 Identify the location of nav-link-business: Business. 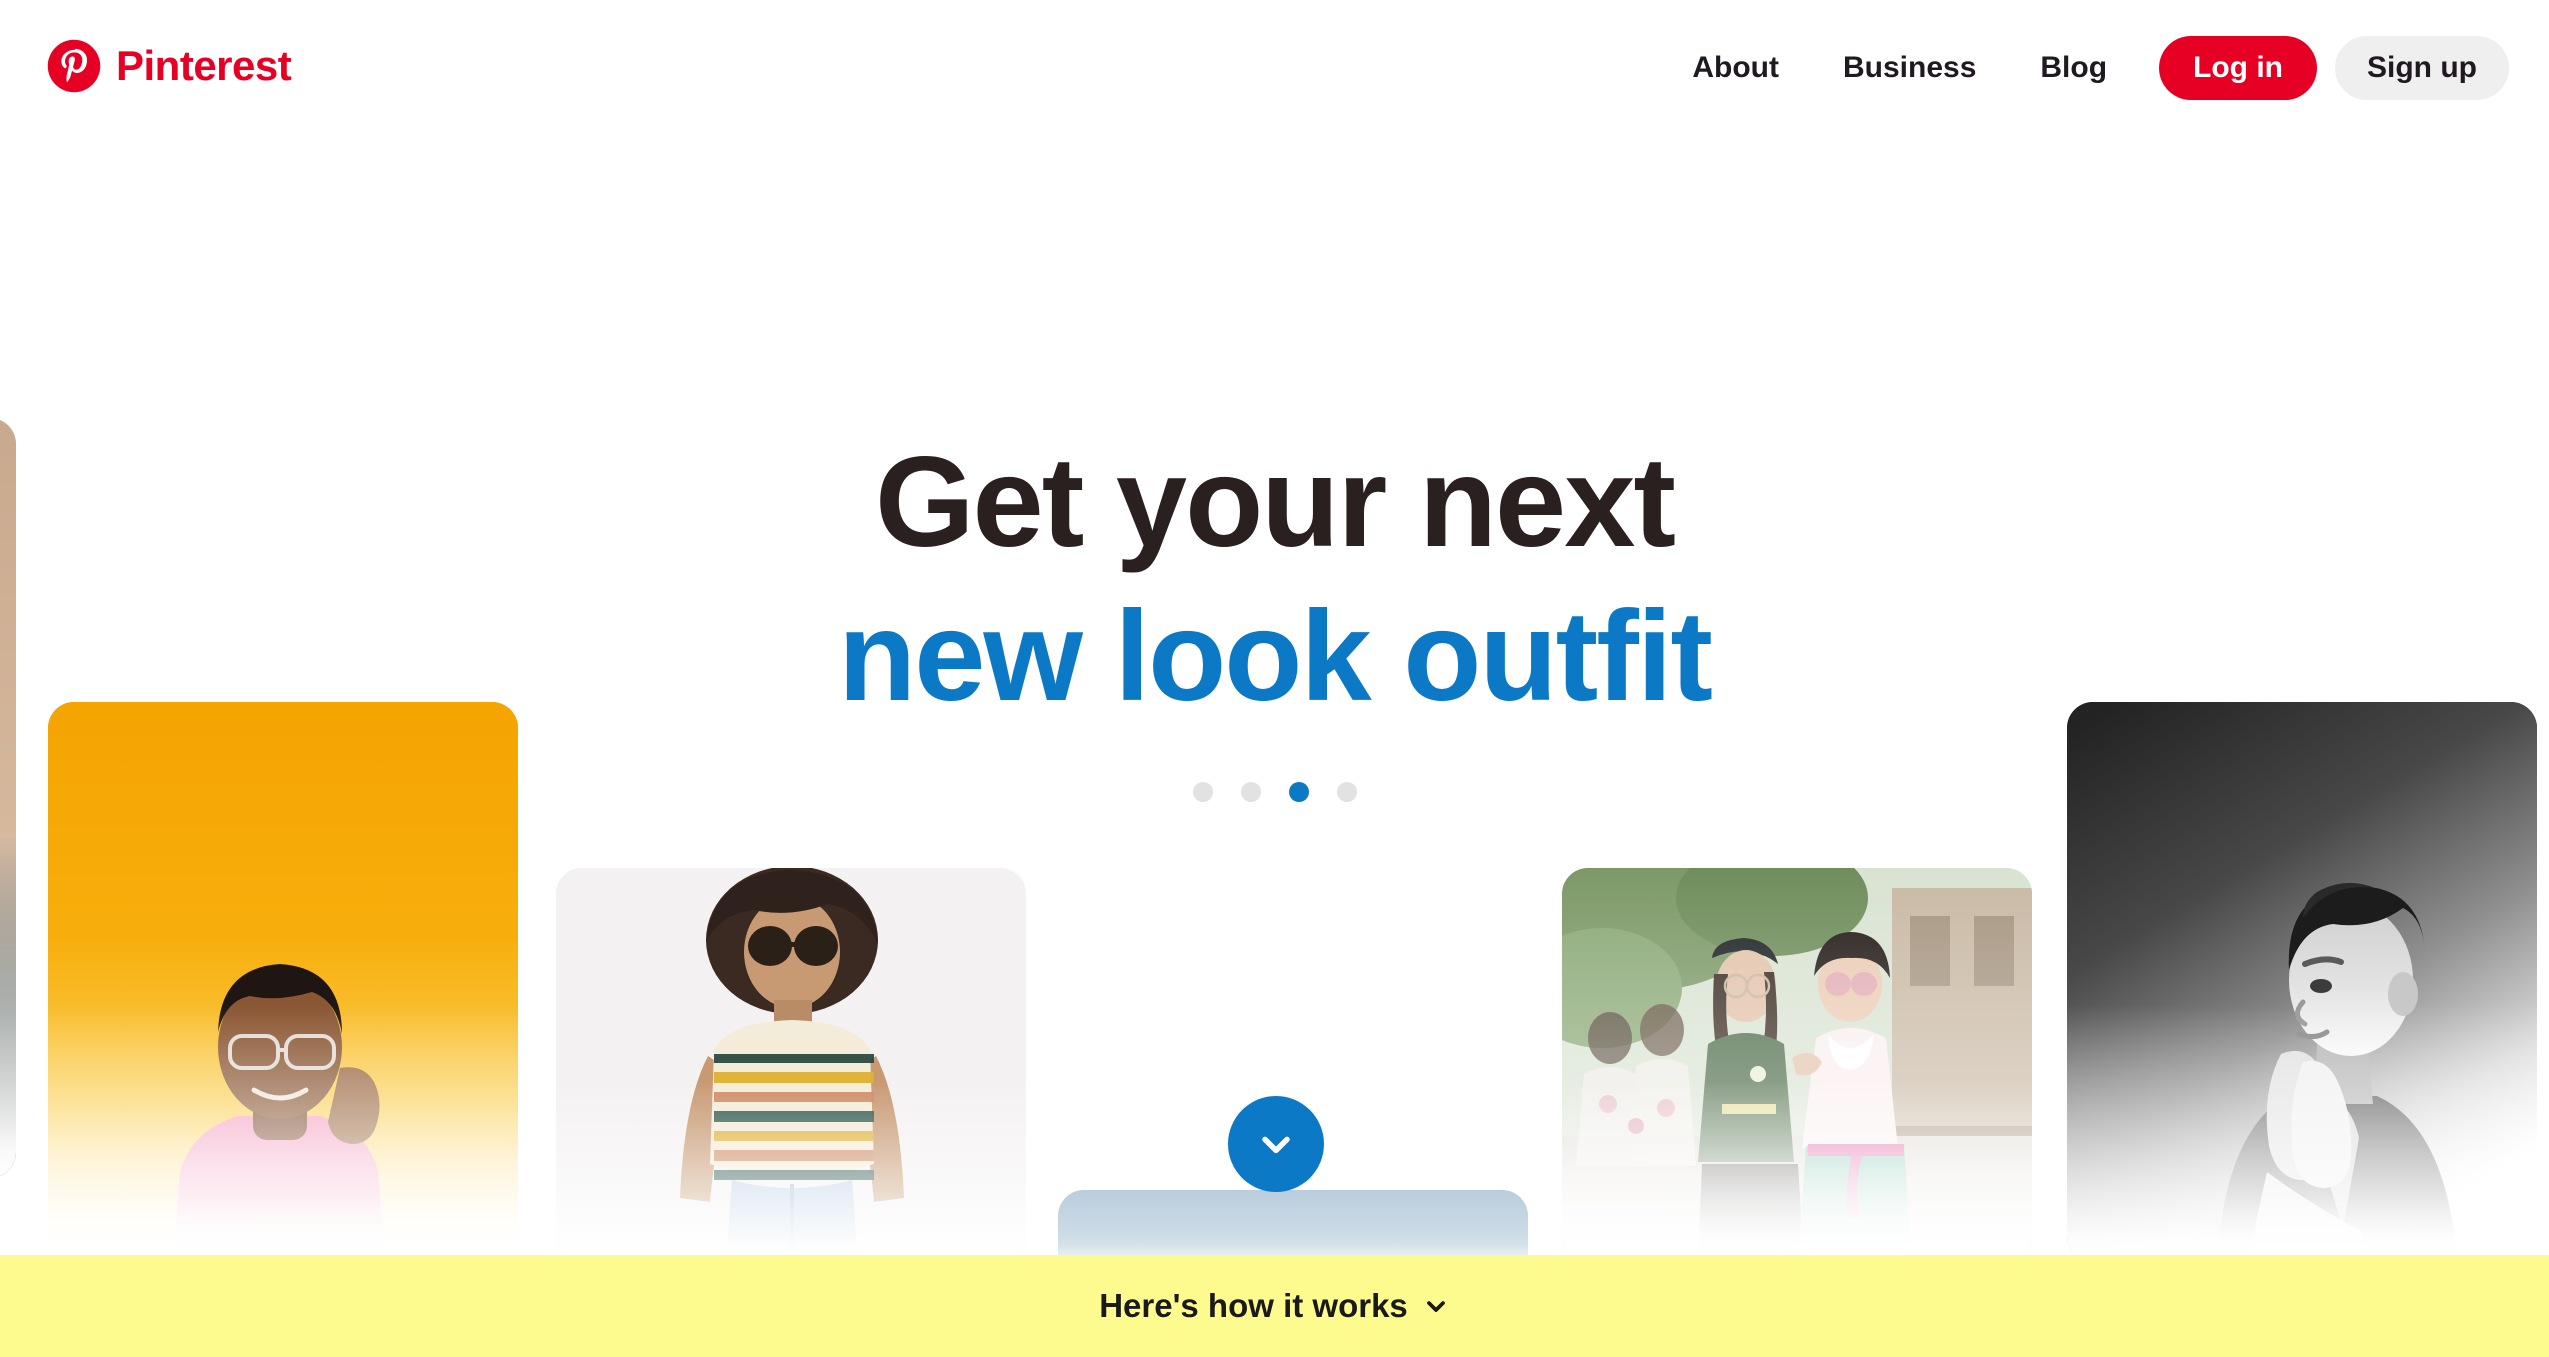
(1909, 68).